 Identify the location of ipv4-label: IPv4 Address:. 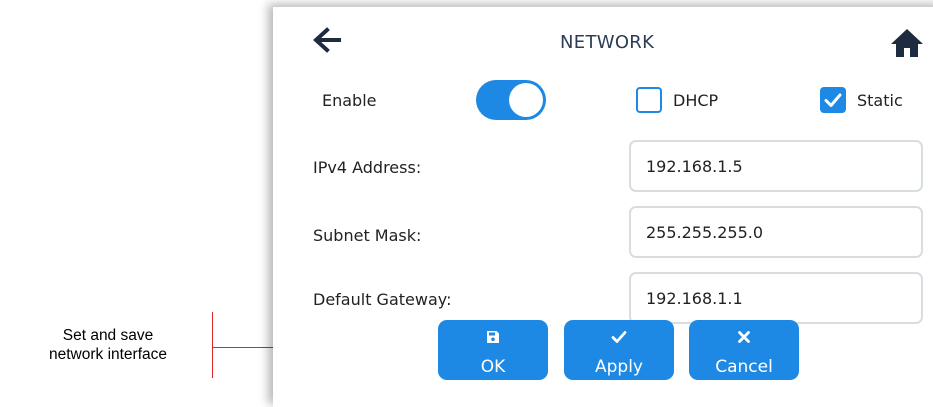
(367, 167).